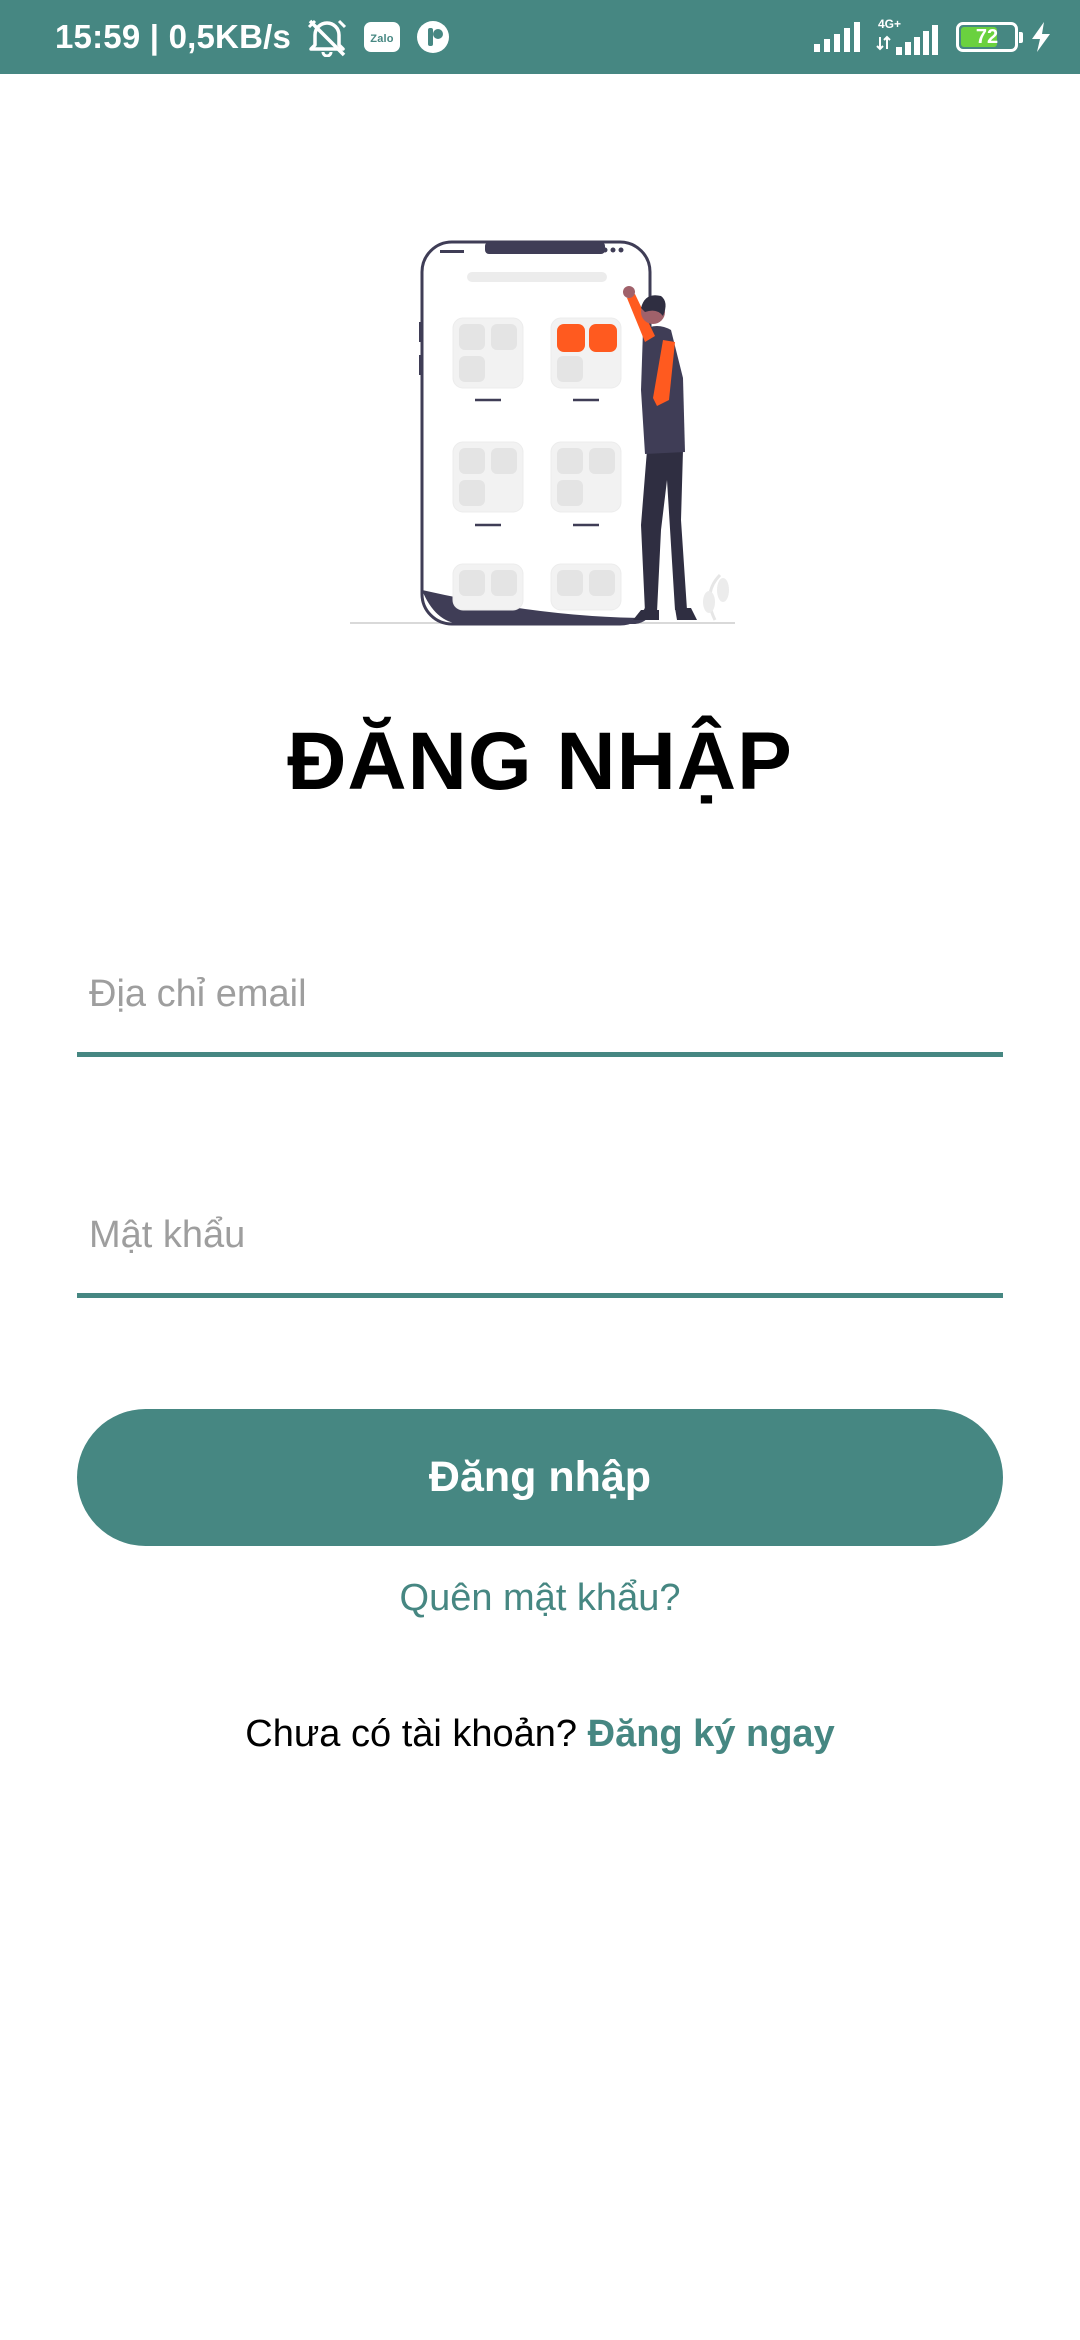 This screenshot has height=2340, width=1080. I want to click on signup-link: Đăng ký ngay, so click(711, 1734).